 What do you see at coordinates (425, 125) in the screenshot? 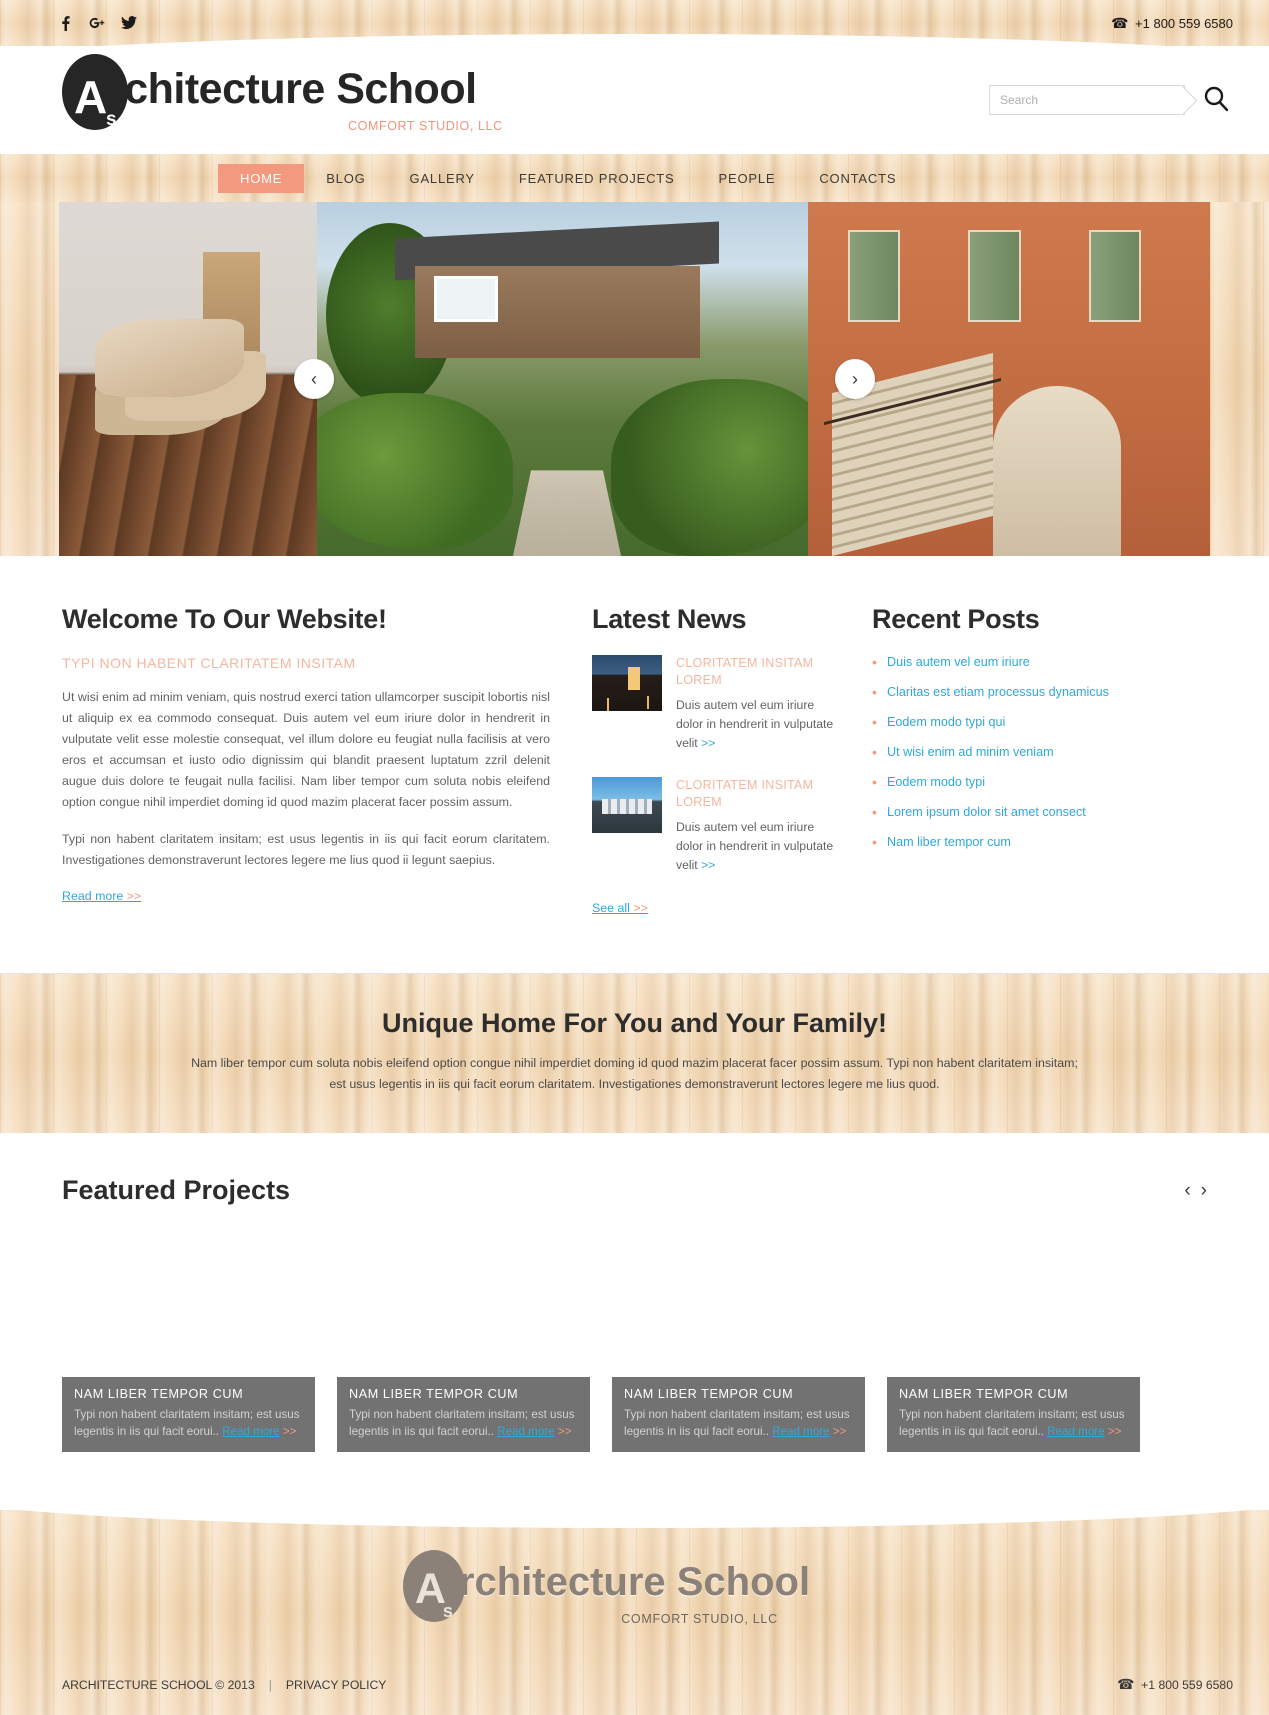
I see `brand-tagline: COMFORT STUDIO, LLC` at bounding box center [425, 125].